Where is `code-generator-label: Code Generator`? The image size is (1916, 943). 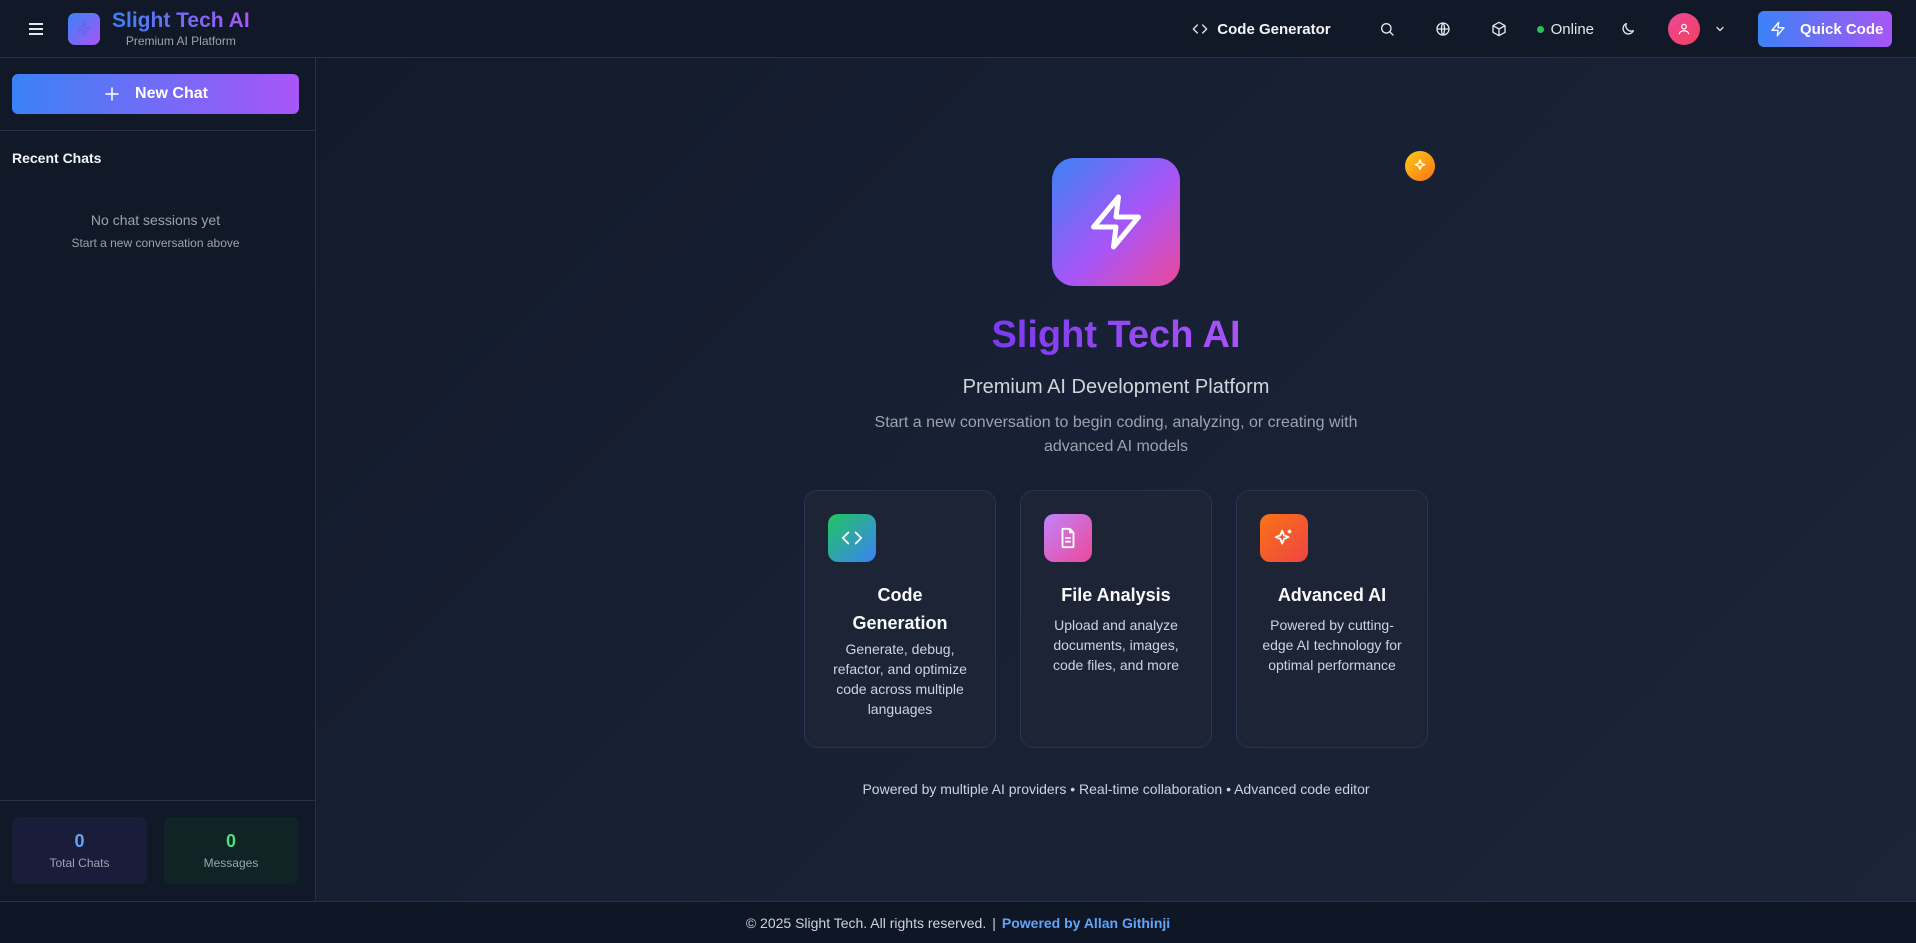
code-generator-label: Code Generator is located at coordinates (1274, 29).